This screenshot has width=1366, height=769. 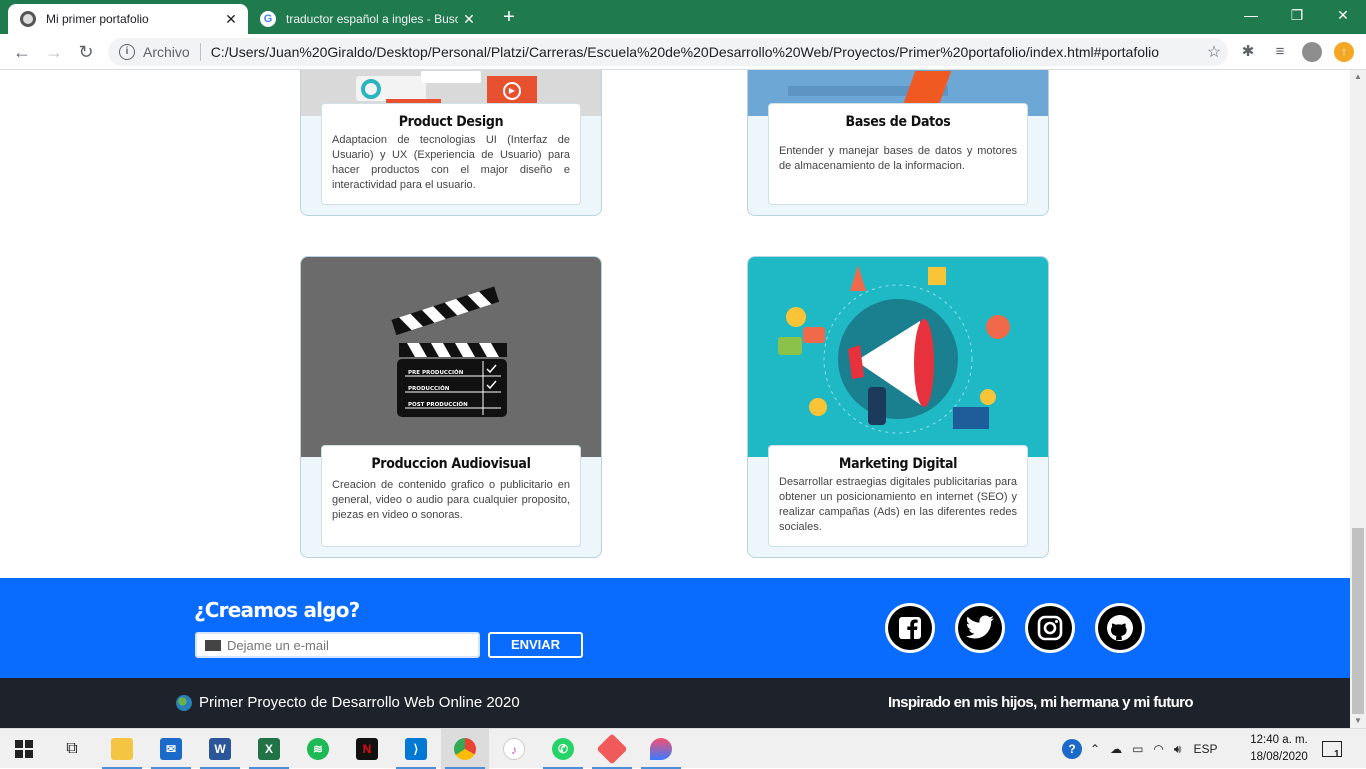 I want to click on scrollbar-thumb, so click(x=1358, y=621).